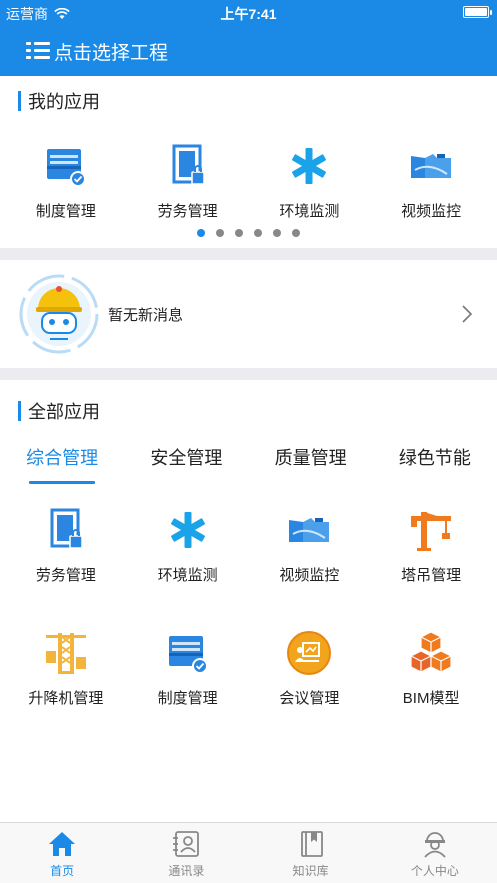 The width and height of the screenshot is (497, 883). I want to click on battery-icon, so click(477, 12).